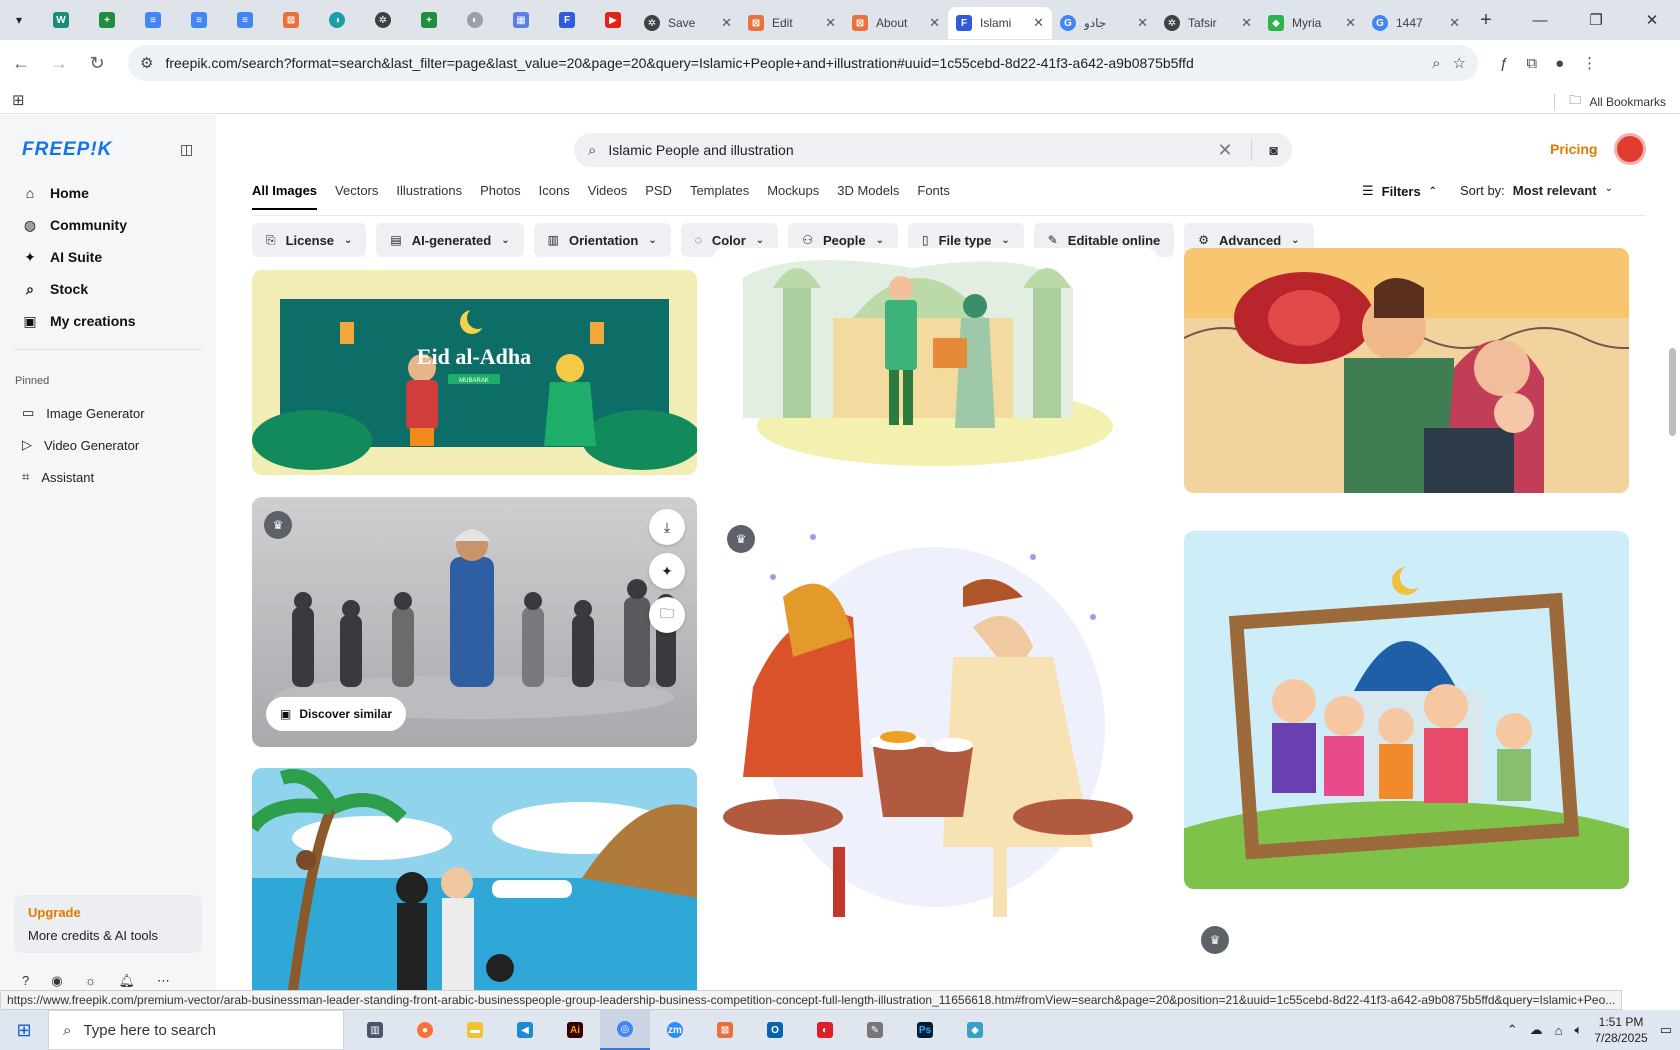 This screenshot has height=1050, width=1680. Describe the element at coordinates (675, 1030) in the screenshot. I see `zoom-icon: zm` at that location.